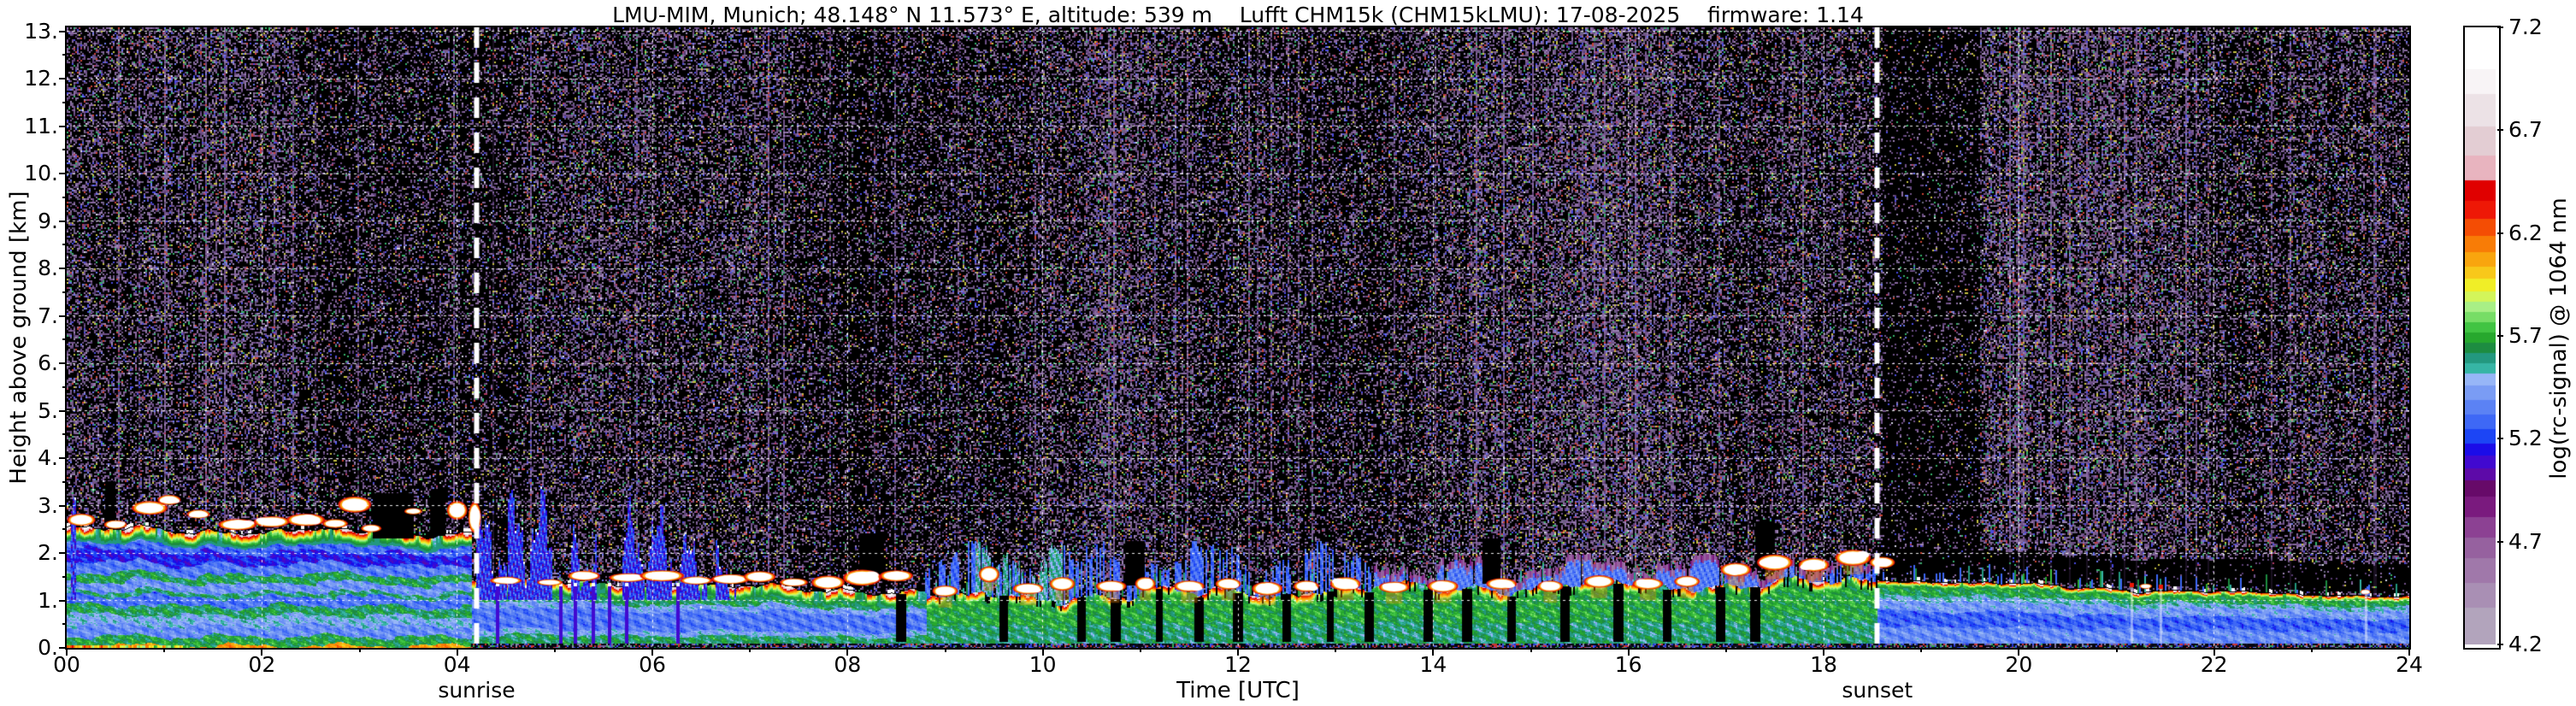 The image size is (2576, 706). What do you see at coordinates (48, 410) in the screenshot?
I see `y-tick-label: 5.` at bounding box center [48, 410].